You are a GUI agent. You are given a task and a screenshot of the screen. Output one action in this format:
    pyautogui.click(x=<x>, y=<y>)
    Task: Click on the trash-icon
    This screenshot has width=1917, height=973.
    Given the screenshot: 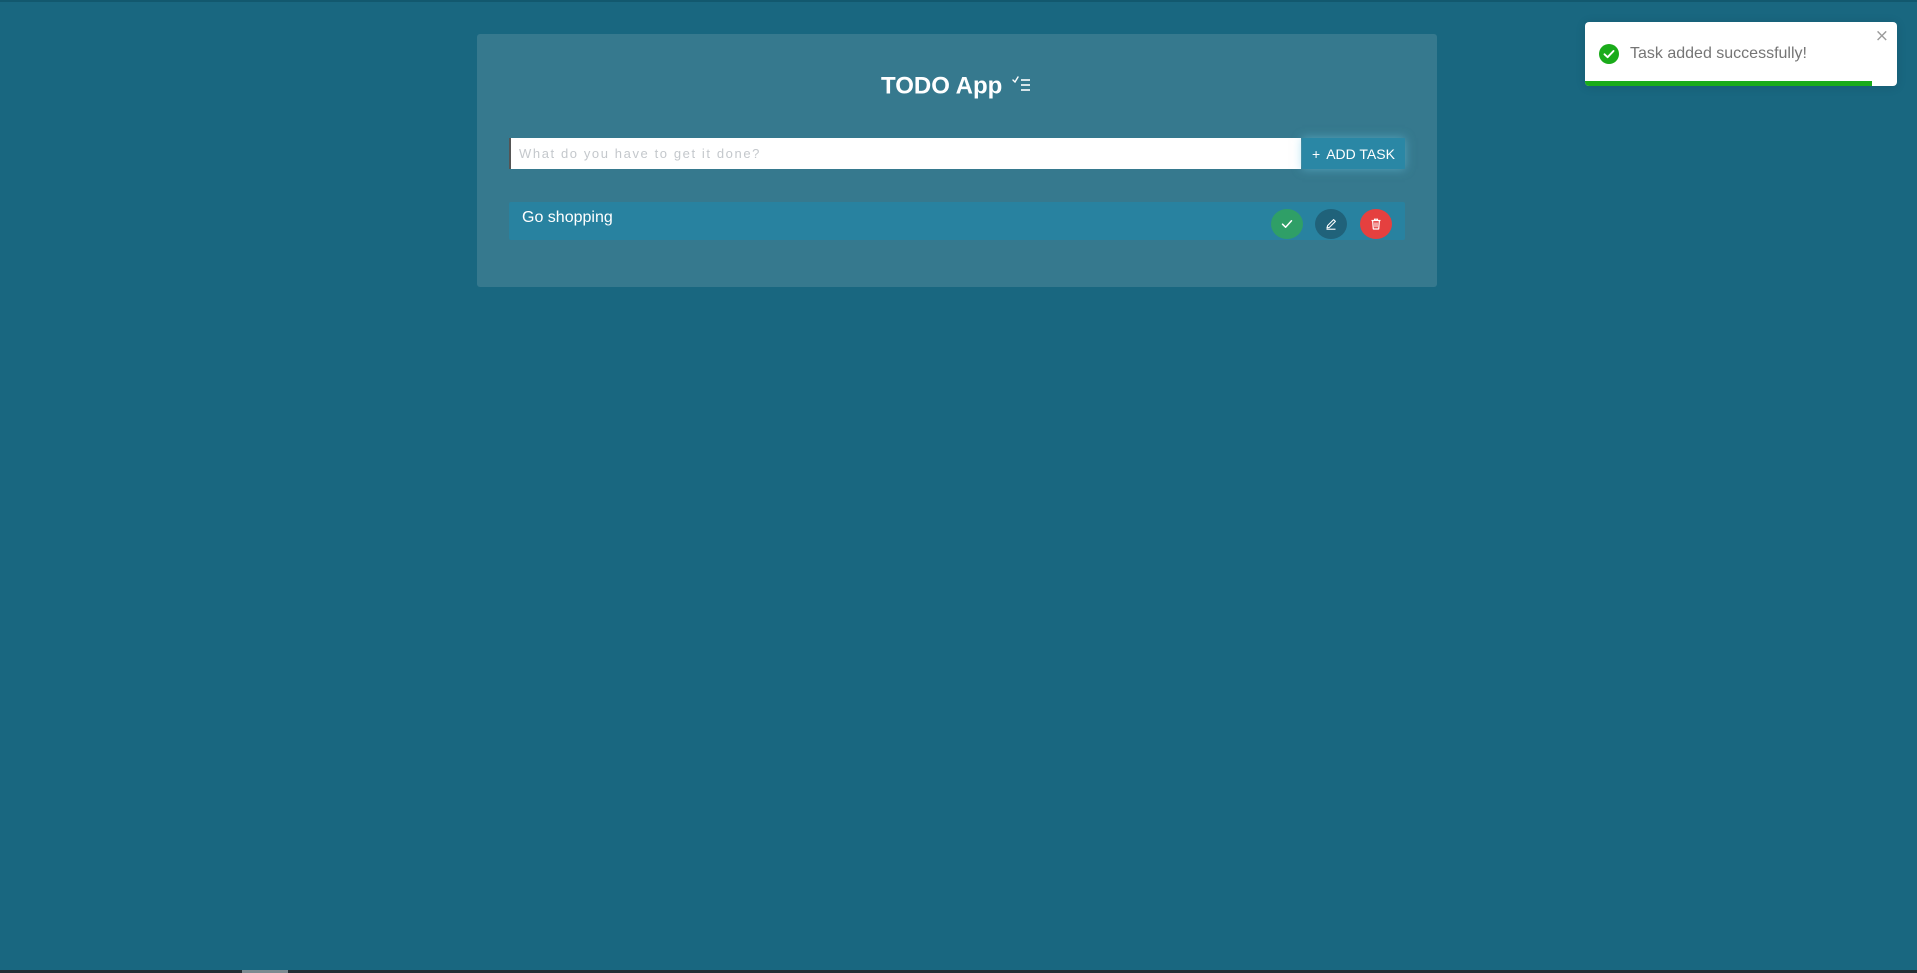 What is the action you would take?
    pyautogui.click(x=1376, y=224)
    